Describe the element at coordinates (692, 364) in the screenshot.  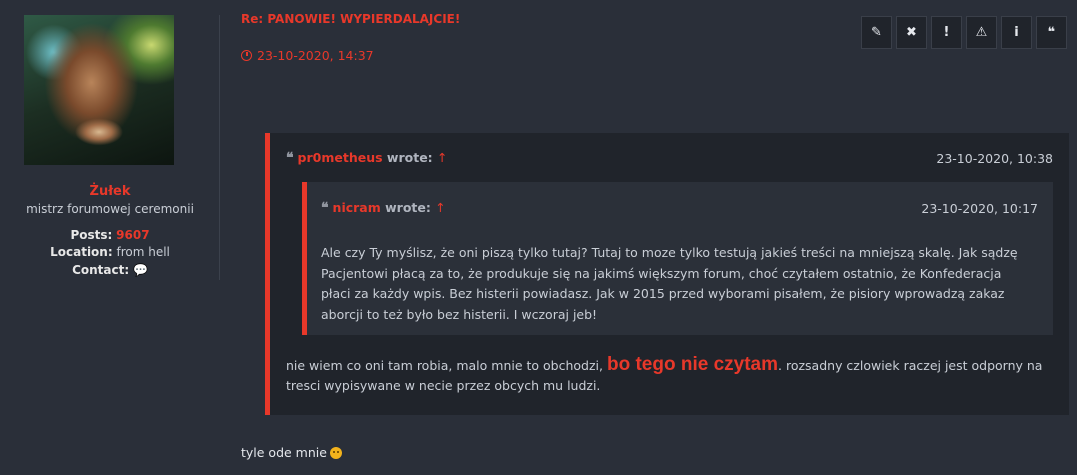
I see `emphasized-text: bo tego nie czytam` at that location.